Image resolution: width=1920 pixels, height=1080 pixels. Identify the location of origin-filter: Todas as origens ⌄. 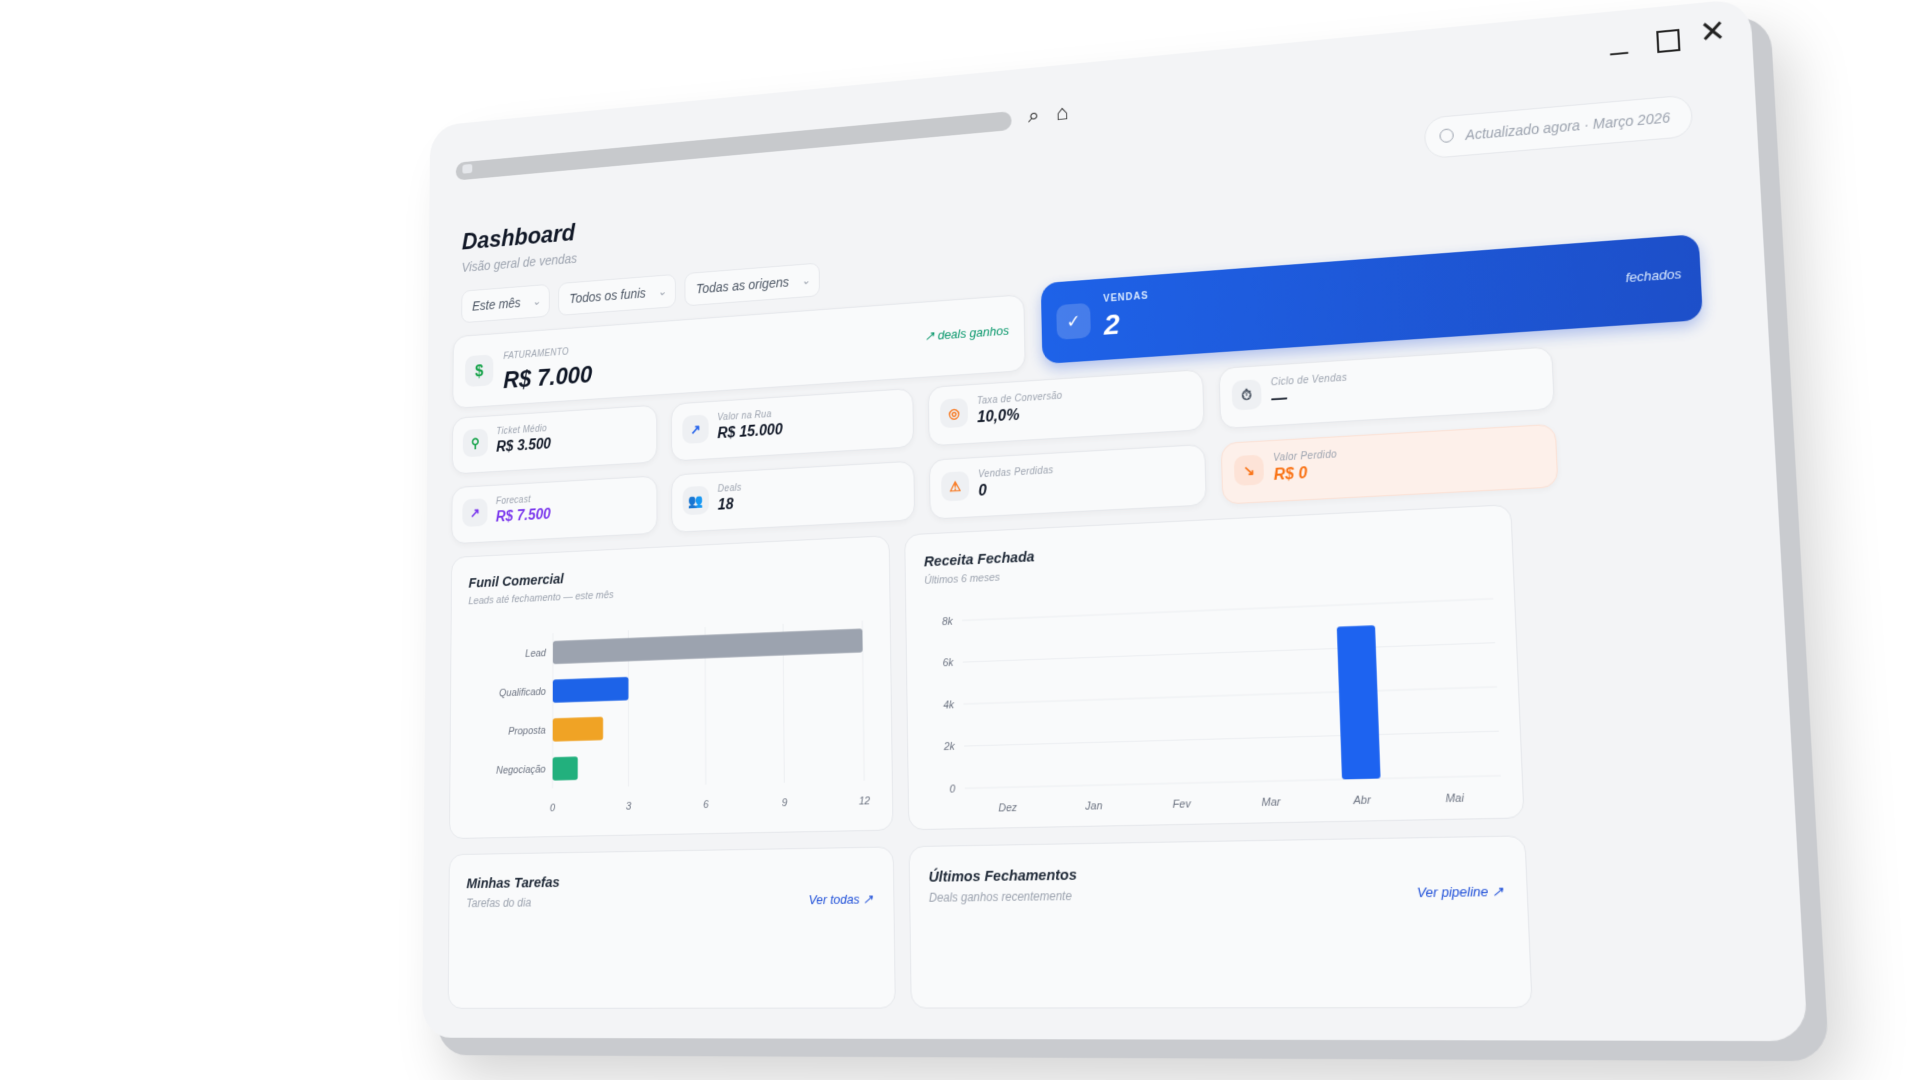
(752, 284).